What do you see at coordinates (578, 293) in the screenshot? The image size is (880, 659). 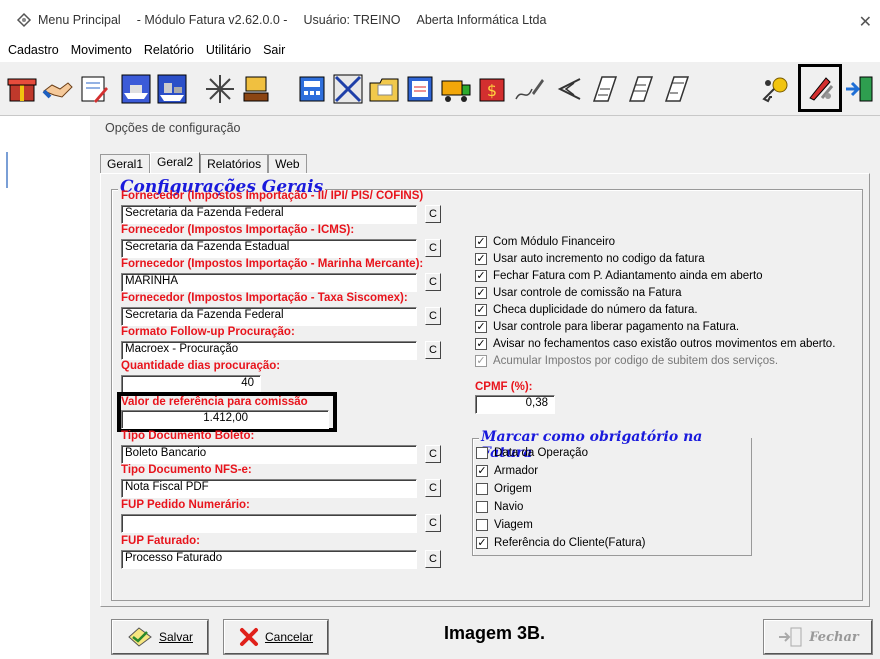 I see `chk-controle-comissao: ✓ Usar controle de comissão na Fatura` at bounding box center [578, 293].